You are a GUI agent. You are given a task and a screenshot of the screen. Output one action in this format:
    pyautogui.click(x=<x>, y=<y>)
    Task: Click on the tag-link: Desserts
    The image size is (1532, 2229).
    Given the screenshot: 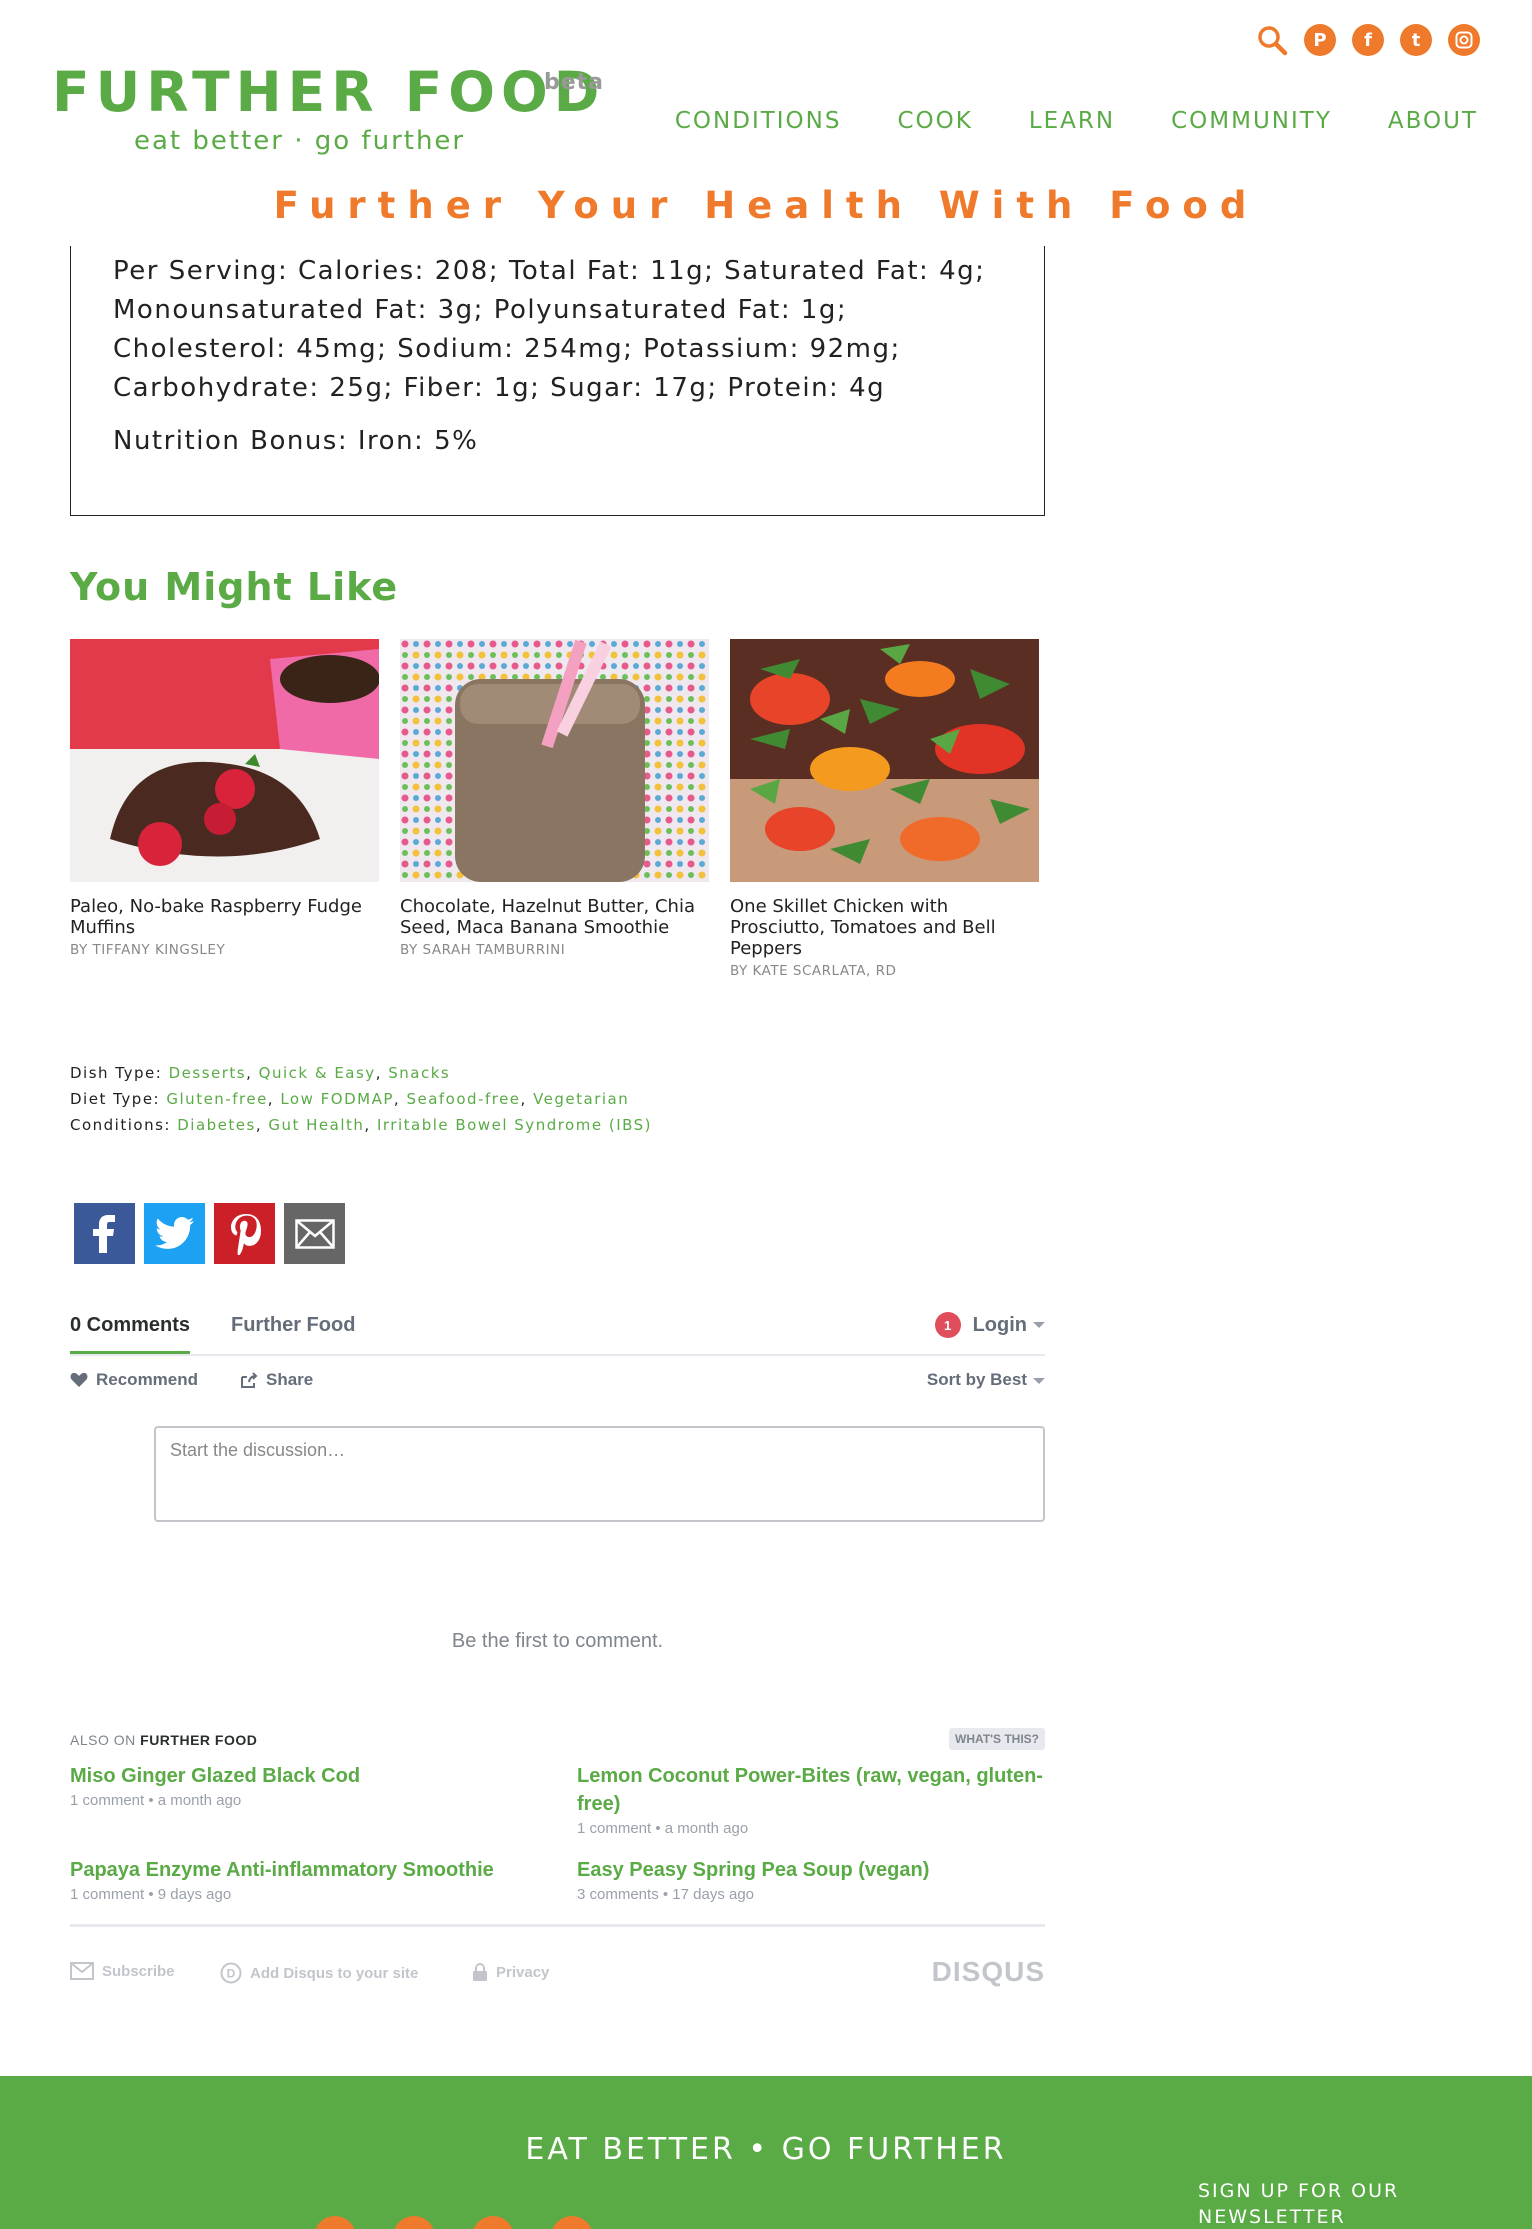 What is the action you would take?
    pyautogui.click(x=208, y=1073)
    